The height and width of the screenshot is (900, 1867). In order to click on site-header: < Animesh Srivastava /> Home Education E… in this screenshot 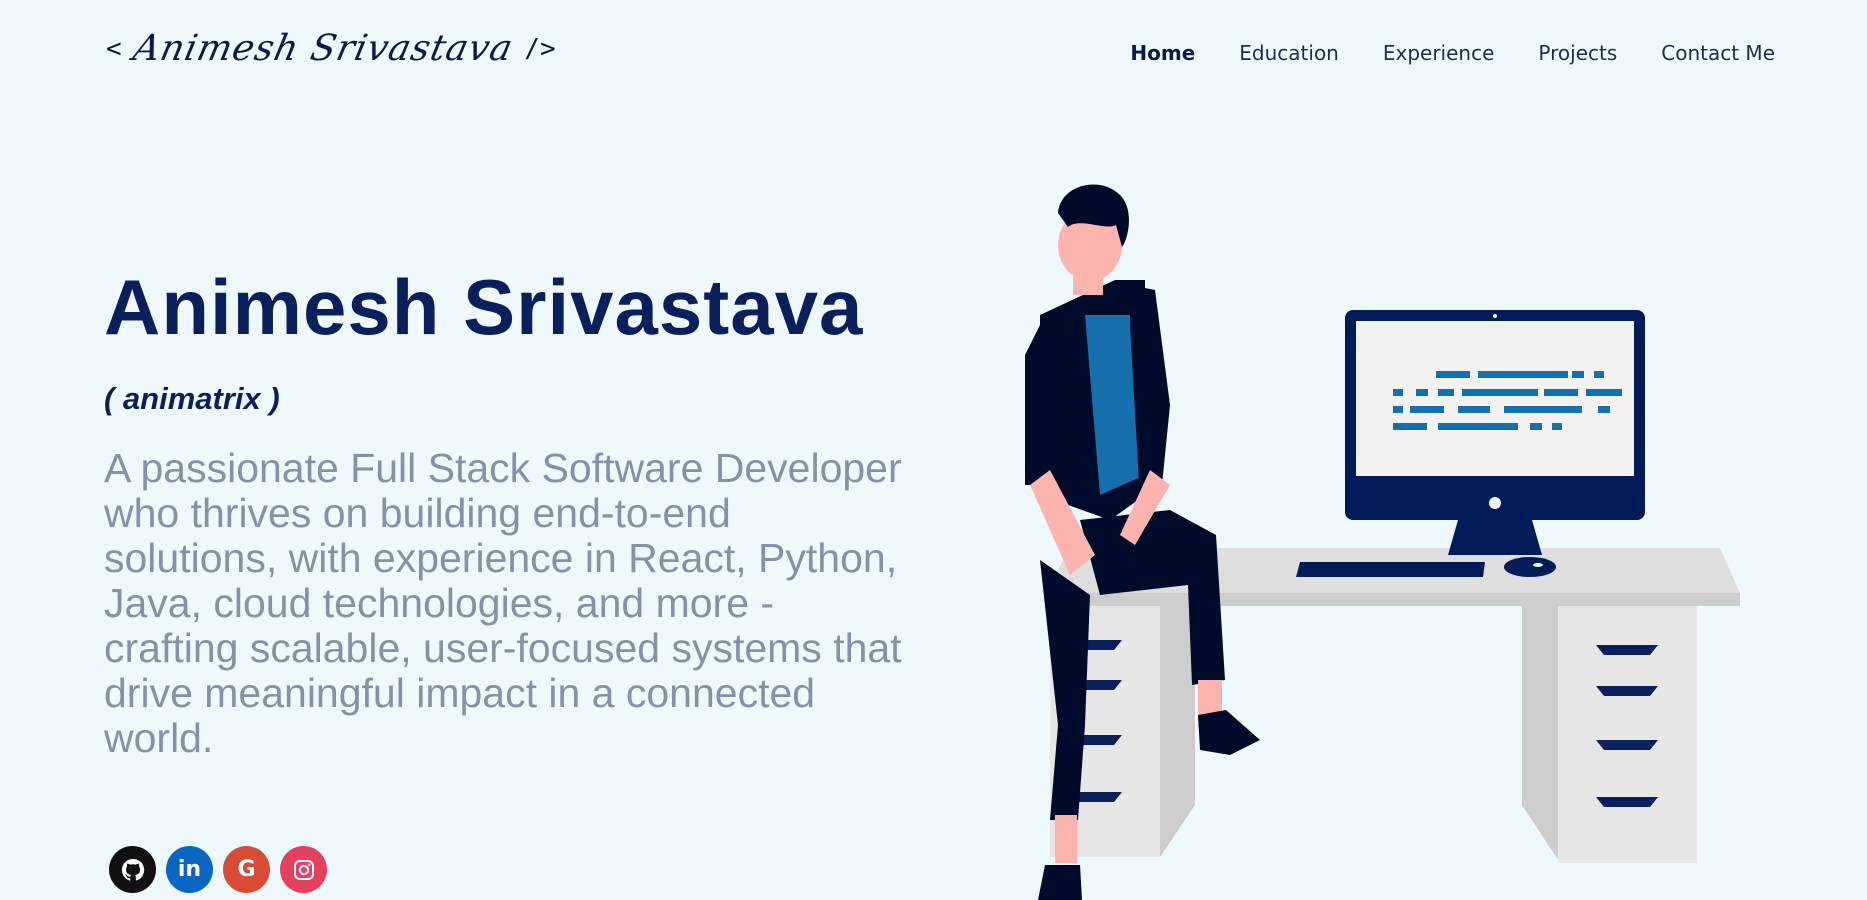, I will do `click(933, 55)`.